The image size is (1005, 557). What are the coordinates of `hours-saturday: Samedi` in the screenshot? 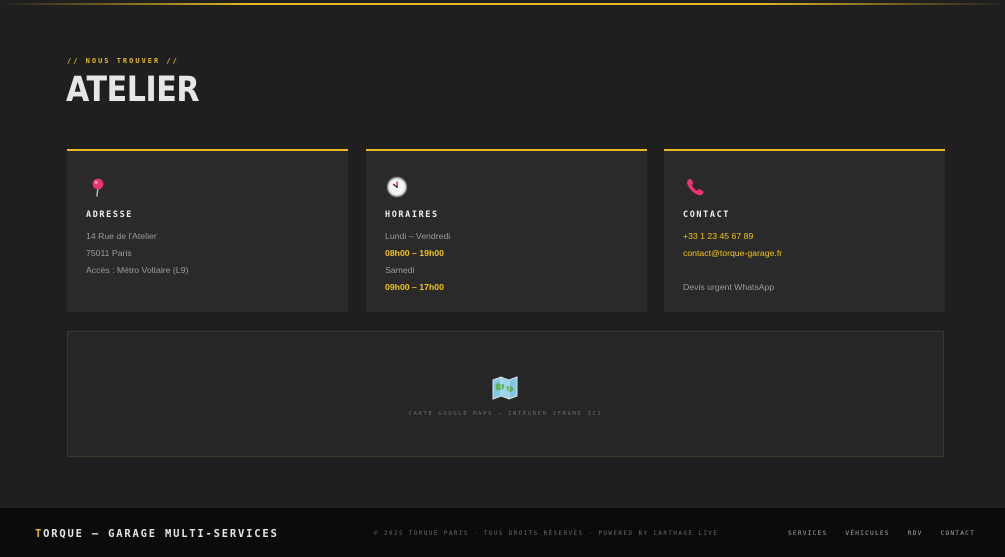 It's located at (400, 270).